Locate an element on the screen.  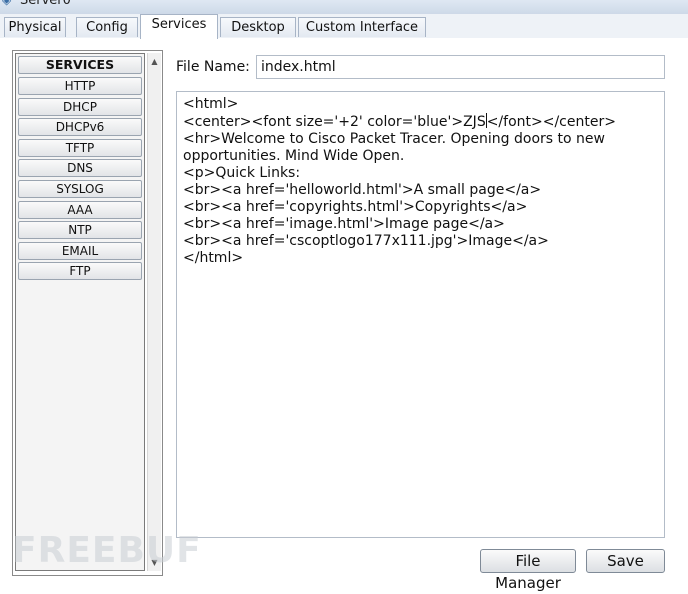
editor-text-before-caret: <center><font size='+2' color='blue'>ZJS is located at coordinates (334, 122).